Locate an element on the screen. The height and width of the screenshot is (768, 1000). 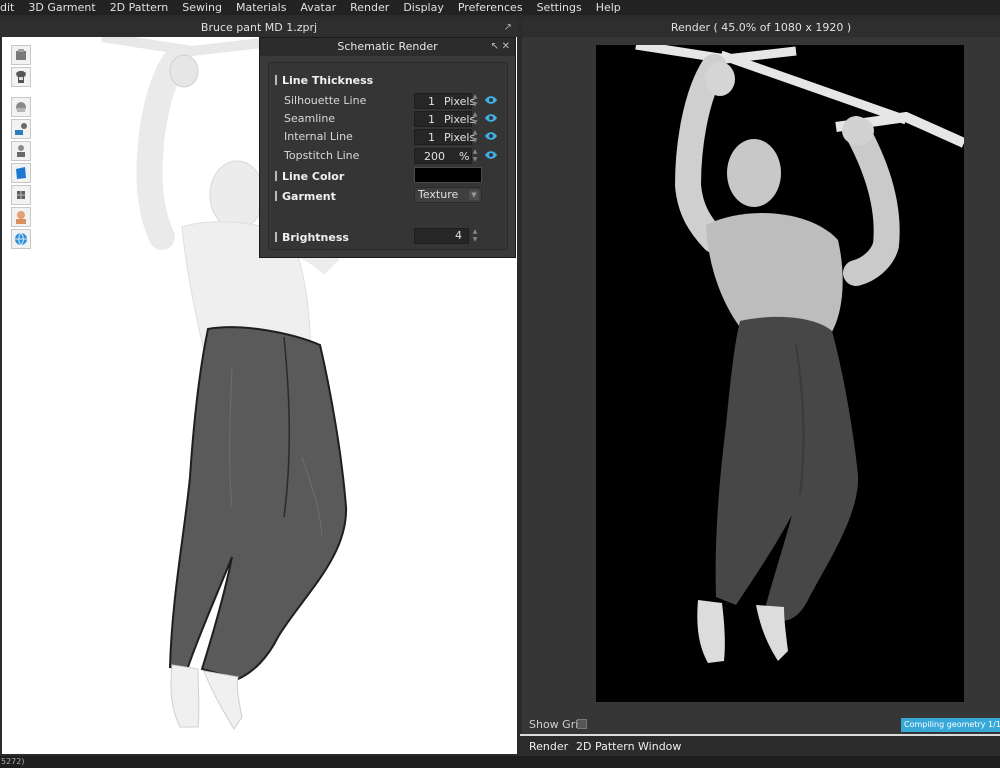
garment-display-button is located at coordinates (21, 77).